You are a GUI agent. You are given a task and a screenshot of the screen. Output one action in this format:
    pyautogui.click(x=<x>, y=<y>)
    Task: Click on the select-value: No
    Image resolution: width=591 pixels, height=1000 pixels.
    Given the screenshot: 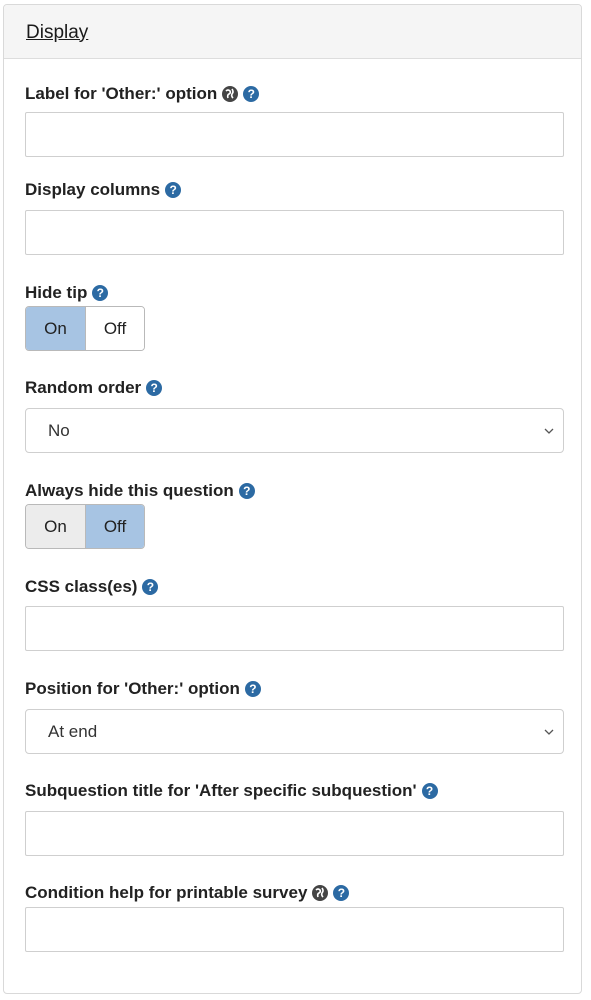 What is the action you would take?
    pyautogui.click(x=59, y=430)
    